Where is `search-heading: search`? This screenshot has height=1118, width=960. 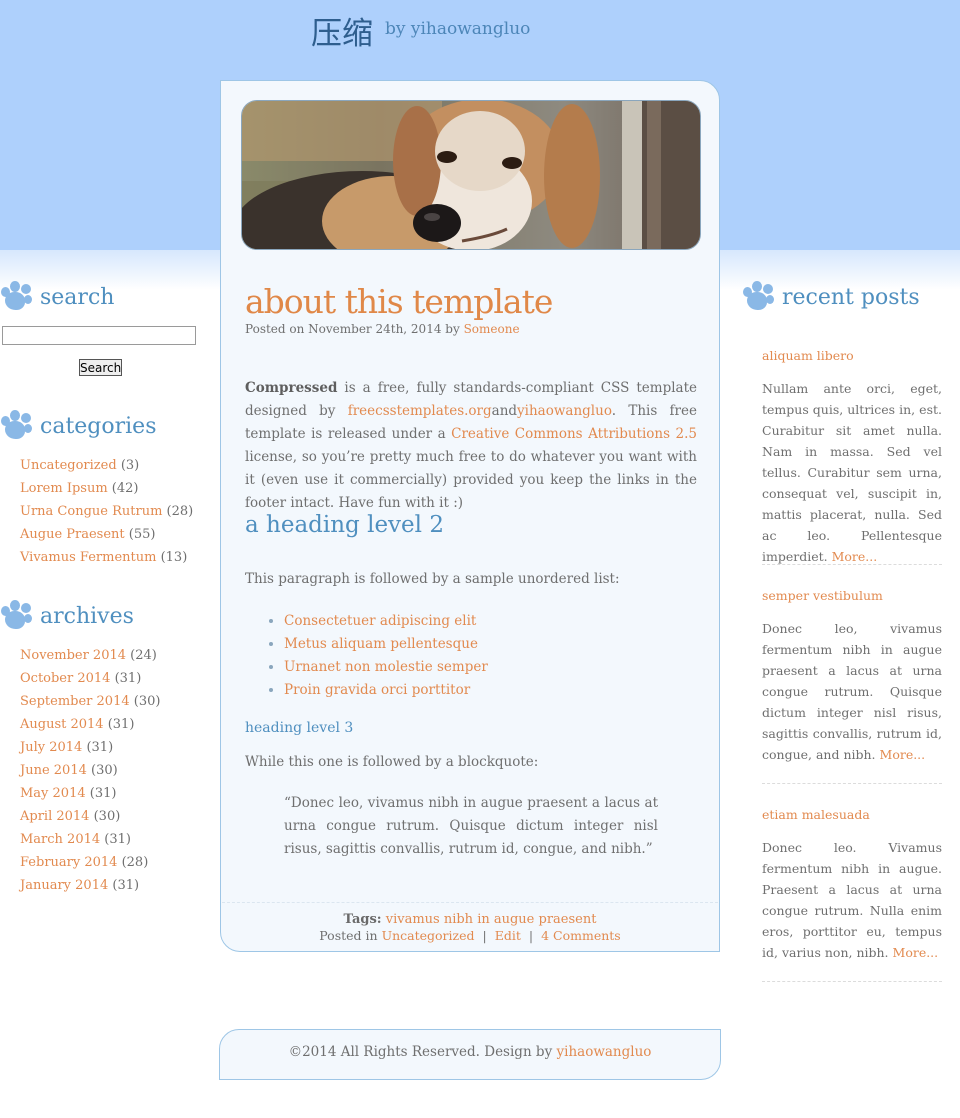
search-heading: search is located at coordinates (57, 297).